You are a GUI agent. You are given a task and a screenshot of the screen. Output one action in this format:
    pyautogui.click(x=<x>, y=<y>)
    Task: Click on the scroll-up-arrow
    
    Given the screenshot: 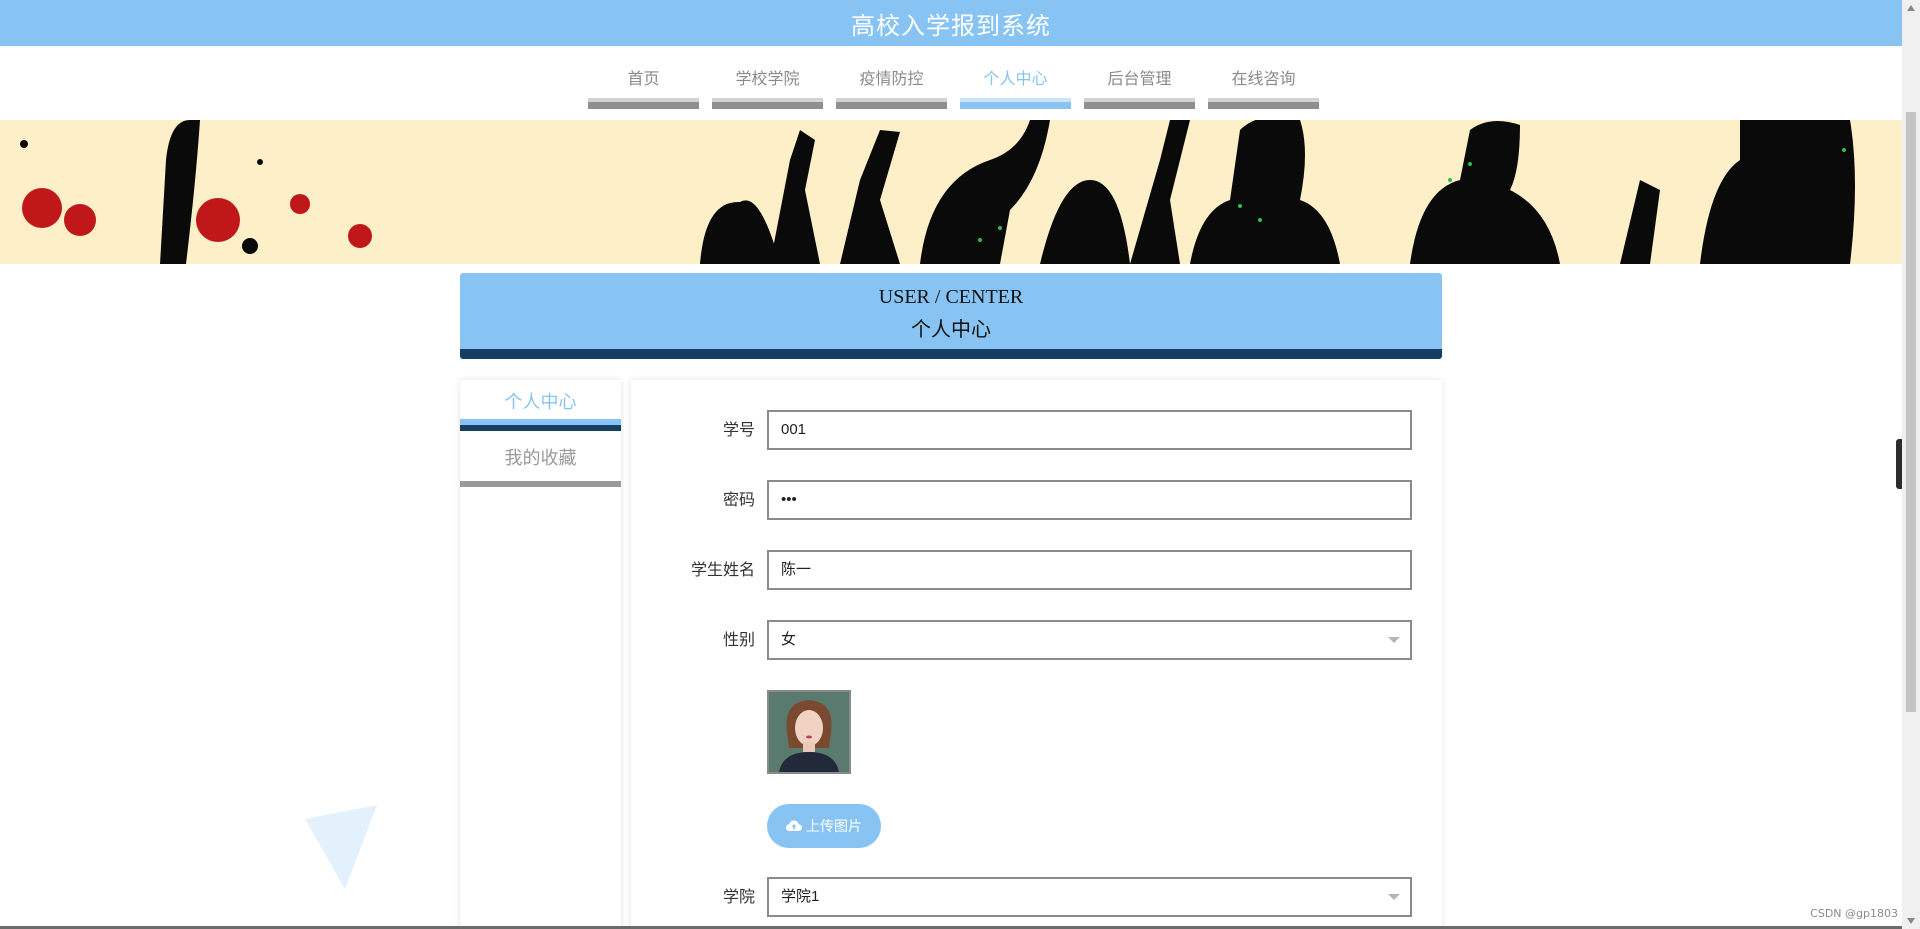 What is the action you would take?
    pyautogui.click(x=1911, y=8)
    